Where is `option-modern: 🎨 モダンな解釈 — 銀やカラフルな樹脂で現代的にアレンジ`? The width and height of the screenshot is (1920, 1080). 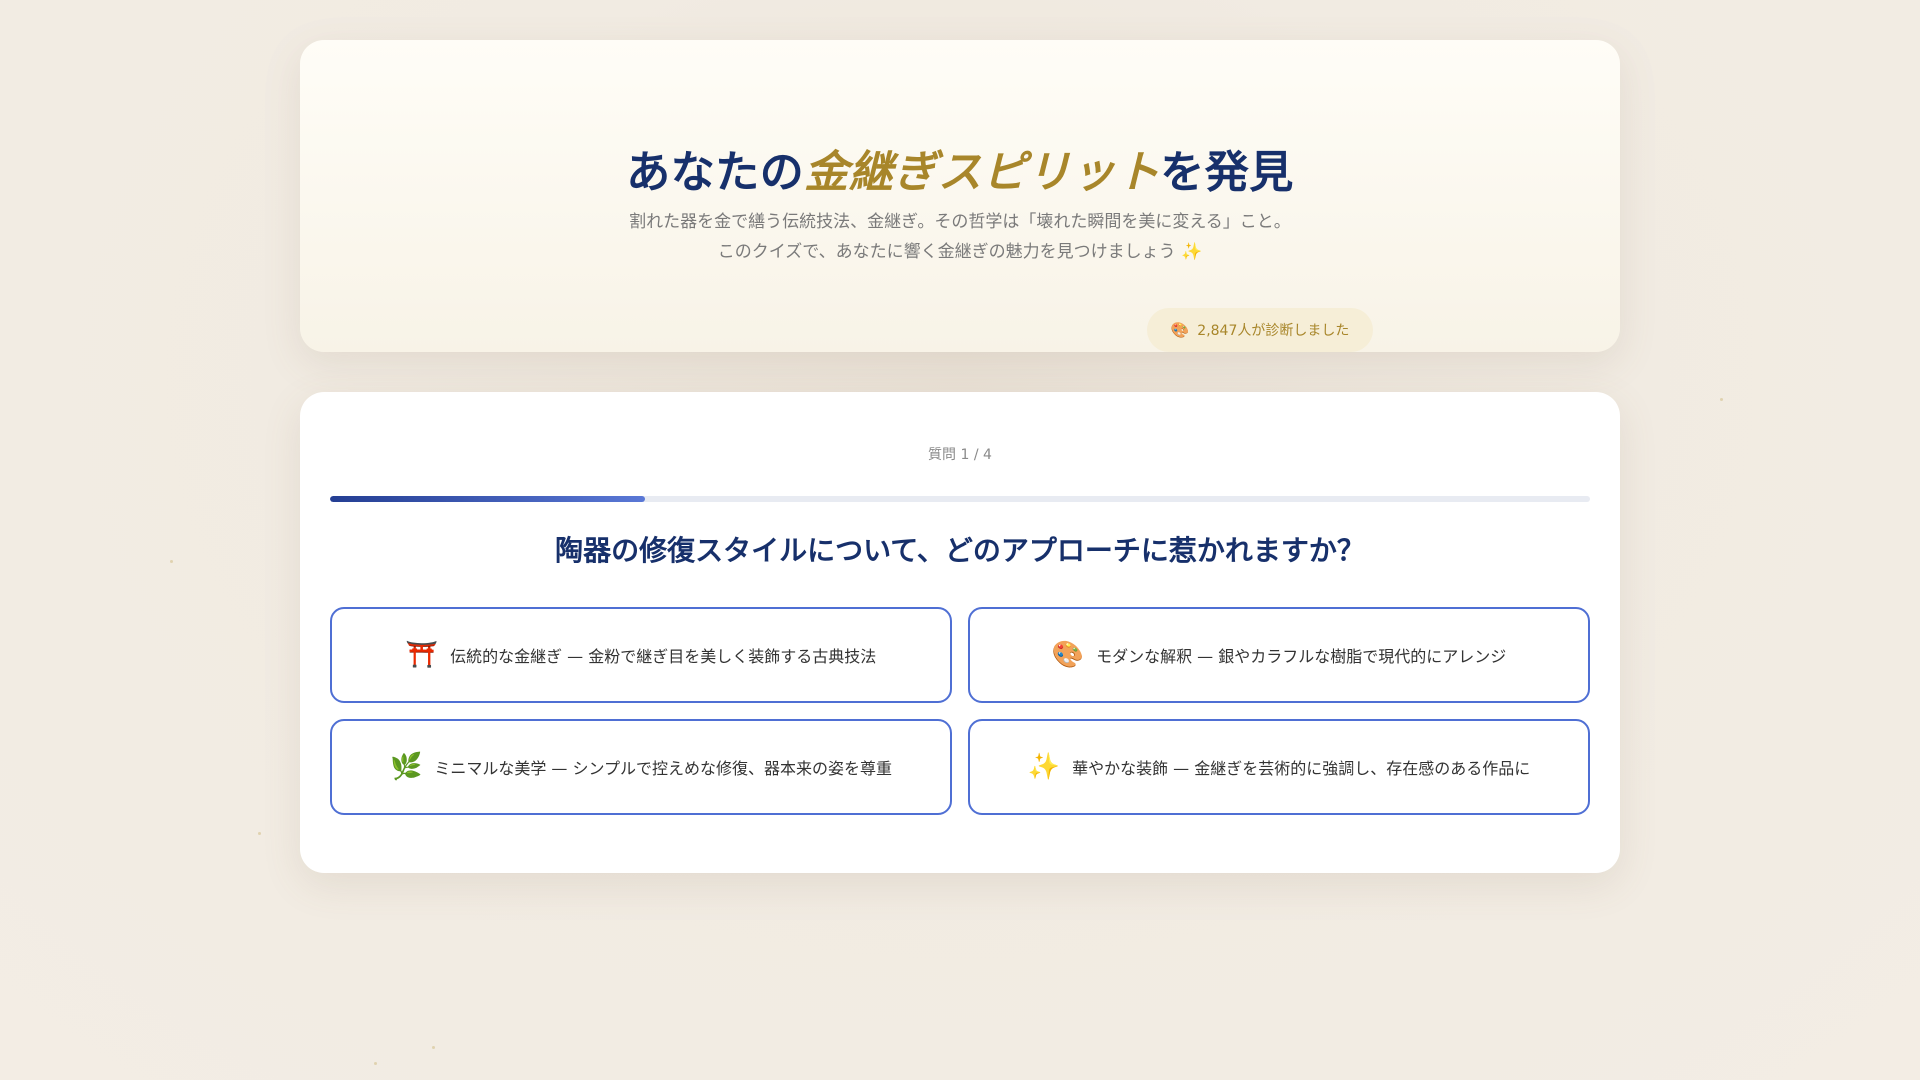
option-modern: 🎨 モダンな解釈 — 銀やカラフルな樹脂で現代的にアレンジ is located at coordinates (1279, 655).